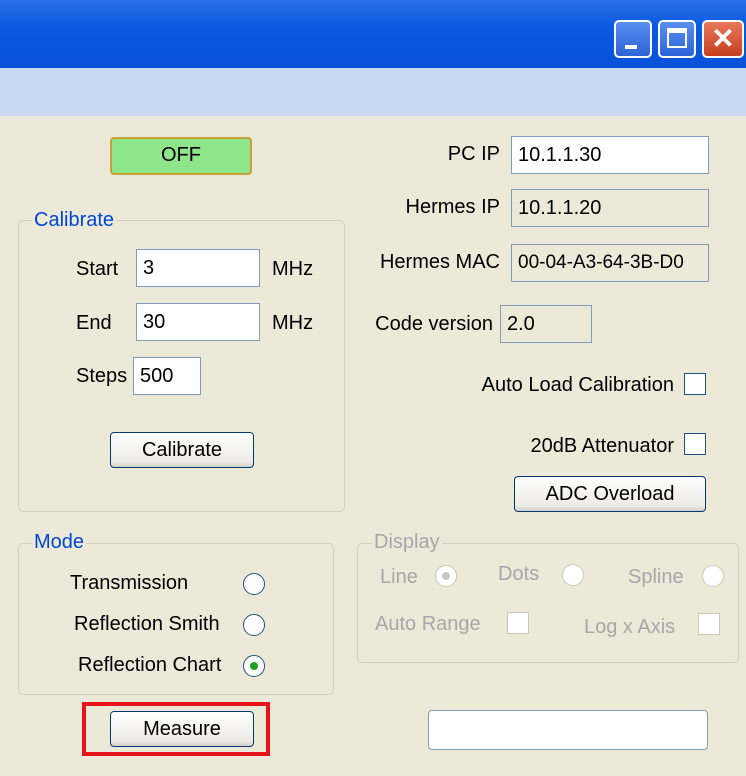 Image resolution: width=746 pixels, height=776 pixels. I want to click on status-field, so click(568, 730).